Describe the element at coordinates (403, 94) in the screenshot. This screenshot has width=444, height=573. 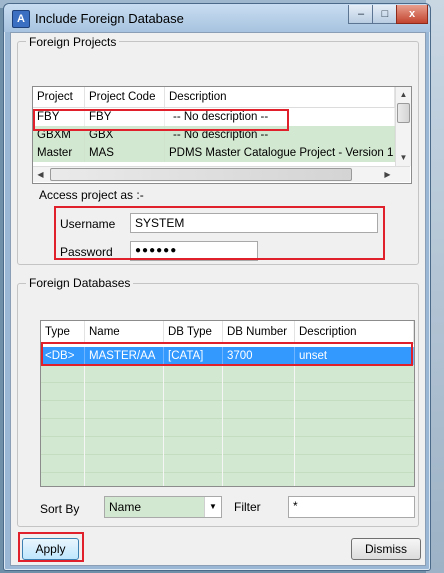
I see `scroll-up-icon: ▲` at that location.